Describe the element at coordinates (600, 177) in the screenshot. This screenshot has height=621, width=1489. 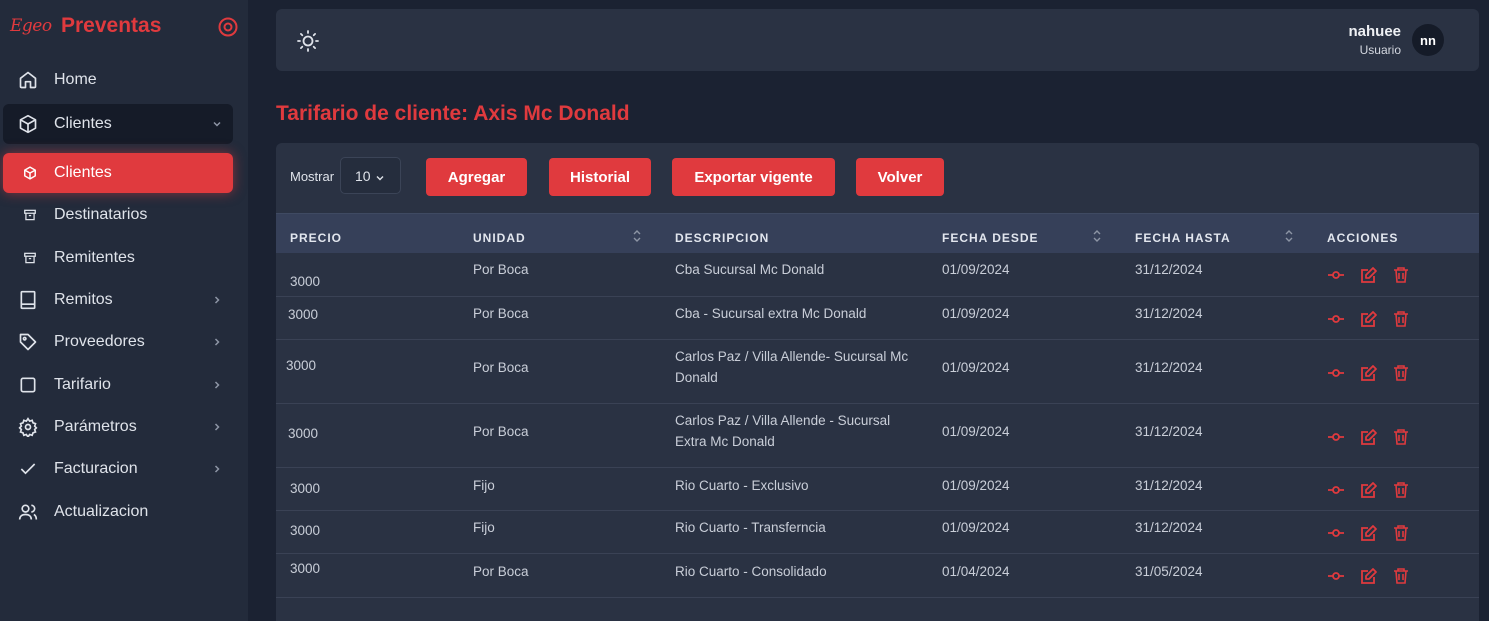
I see `history-button: Historial` at that location.